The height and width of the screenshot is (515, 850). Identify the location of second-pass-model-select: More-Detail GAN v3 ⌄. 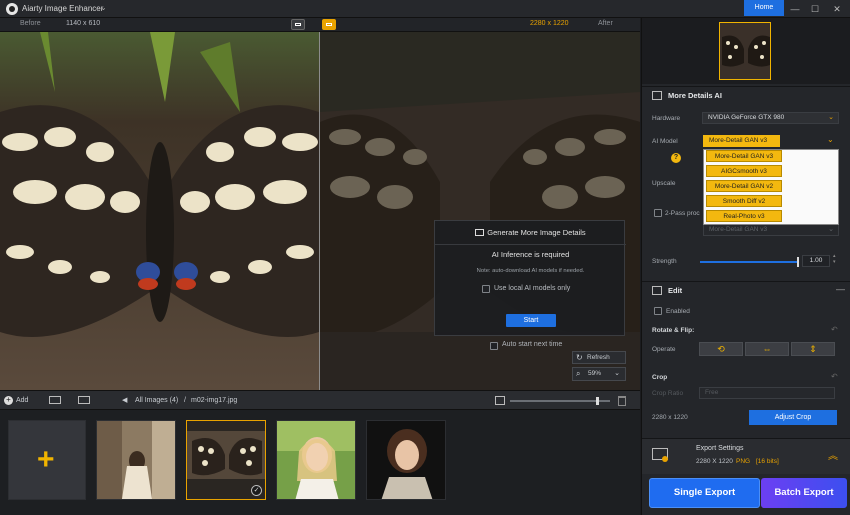
(771, 230).